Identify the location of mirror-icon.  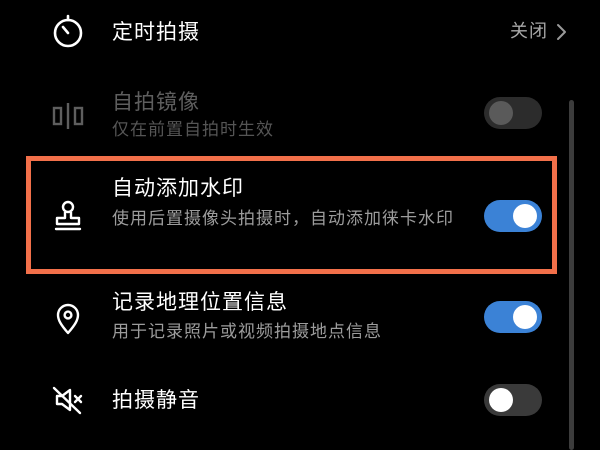
(68, 116).